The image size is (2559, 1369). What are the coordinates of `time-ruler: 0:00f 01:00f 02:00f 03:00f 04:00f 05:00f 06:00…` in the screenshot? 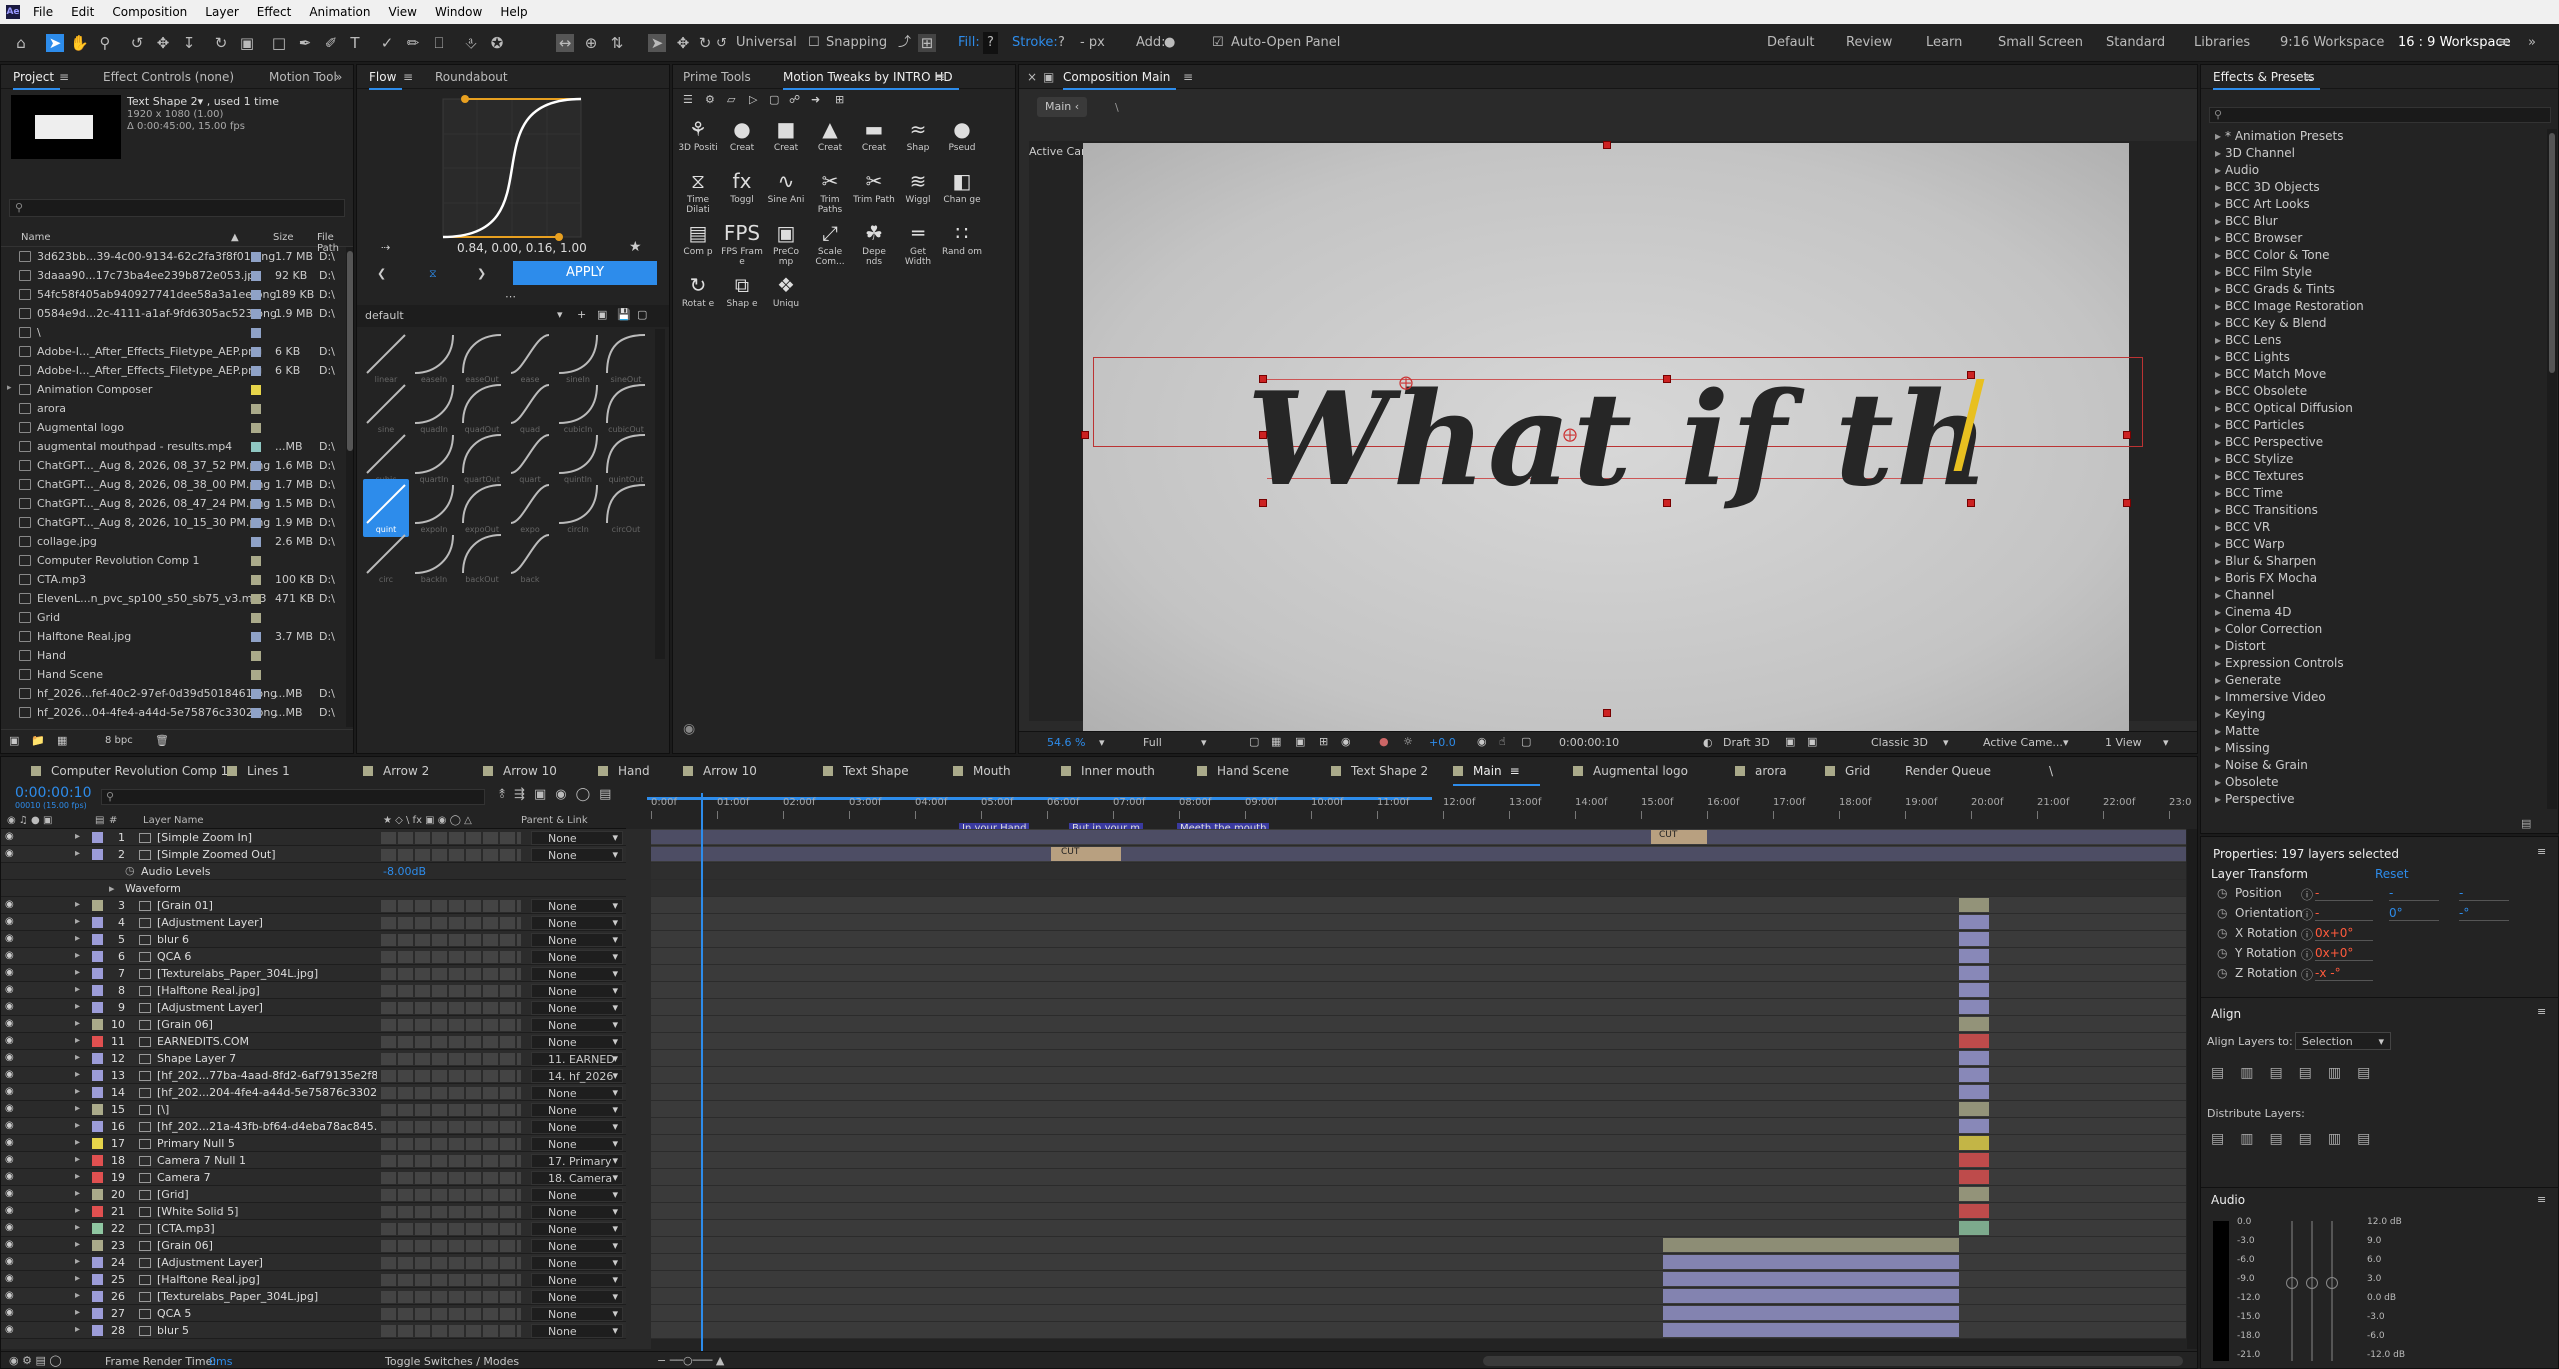 It's located at (1421, 815).